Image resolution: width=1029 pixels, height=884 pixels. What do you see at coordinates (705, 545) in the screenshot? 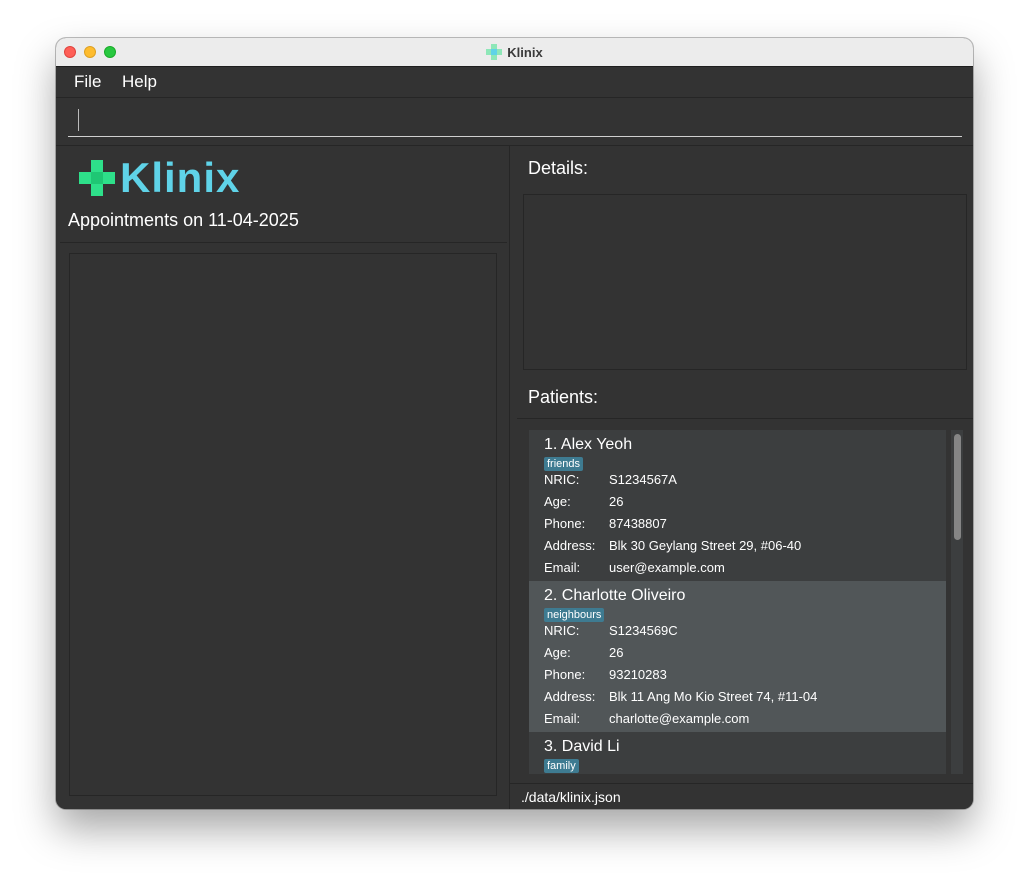
I see `address-value: Blk 30 Geylang Street 29, #06-40` at bounding box center [705, 545].